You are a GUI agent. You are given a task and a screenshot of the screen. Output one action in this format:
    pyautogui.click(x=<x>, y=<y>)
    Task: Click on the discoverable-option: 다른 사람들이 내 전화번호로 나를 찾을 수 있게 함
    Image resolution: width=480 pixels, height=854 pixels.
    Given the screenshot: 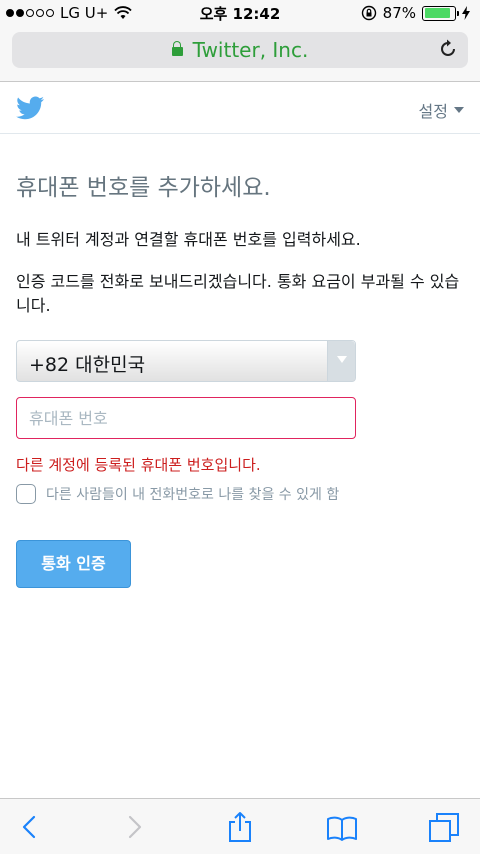 What is the action you would take?
    pyautogui.click(x=177, y=494)
    